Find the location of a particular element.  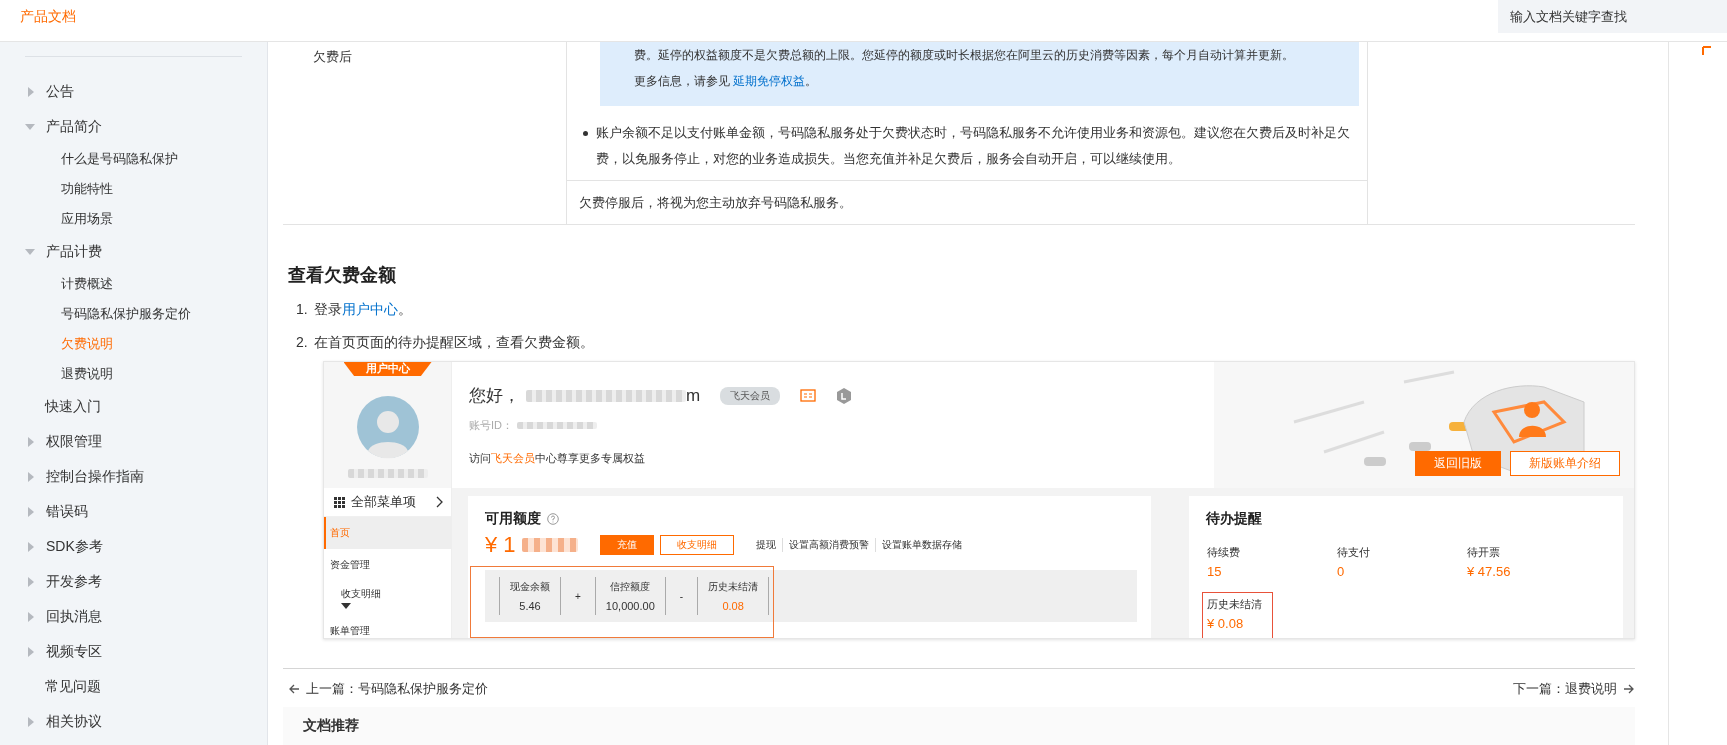

sidebar-item: 号码隐私保护服务定价 is located at coordinates (126, 314).